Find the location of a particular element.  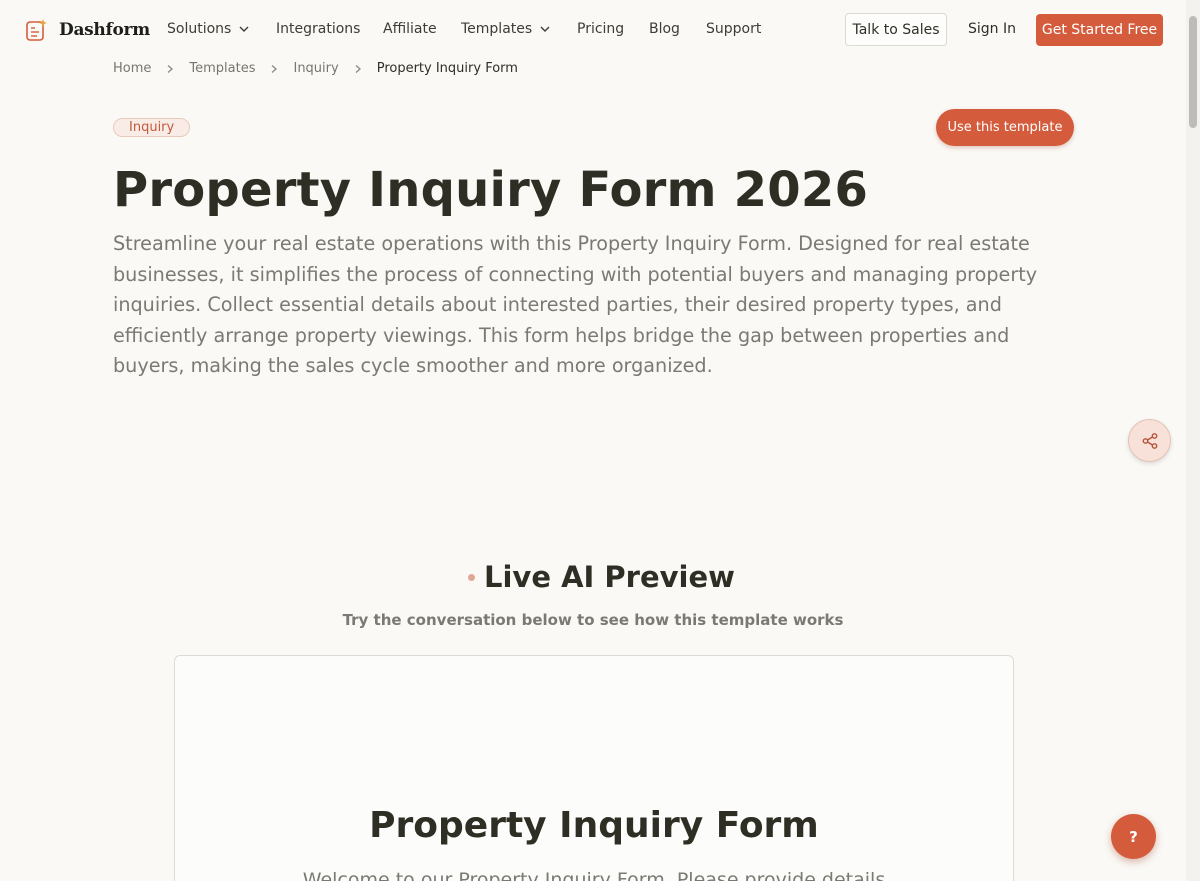

breadcrumb-templates: Templates is located at coordinates (222, 68).